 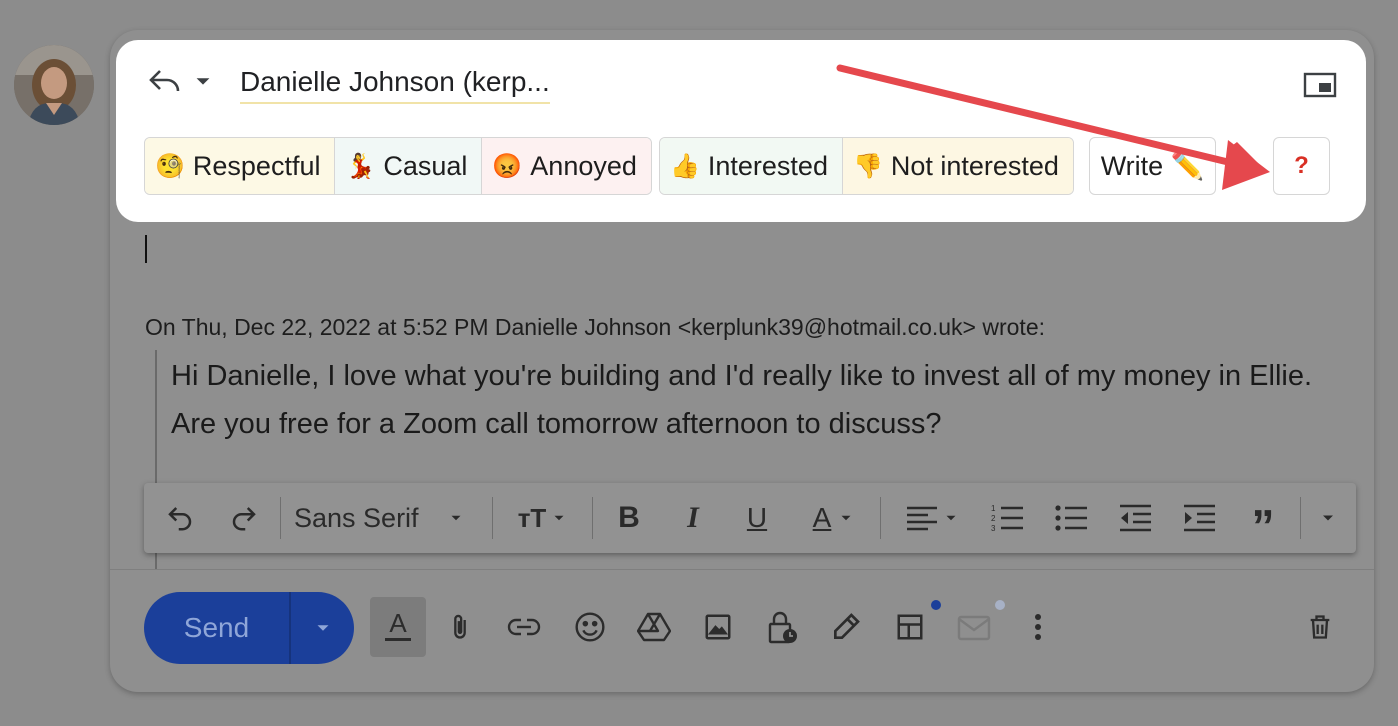 What do you see at coordinates (1071, 518) in the screenshot?
I see `bulleted-list-icon` at bounding box center [1071, 518].